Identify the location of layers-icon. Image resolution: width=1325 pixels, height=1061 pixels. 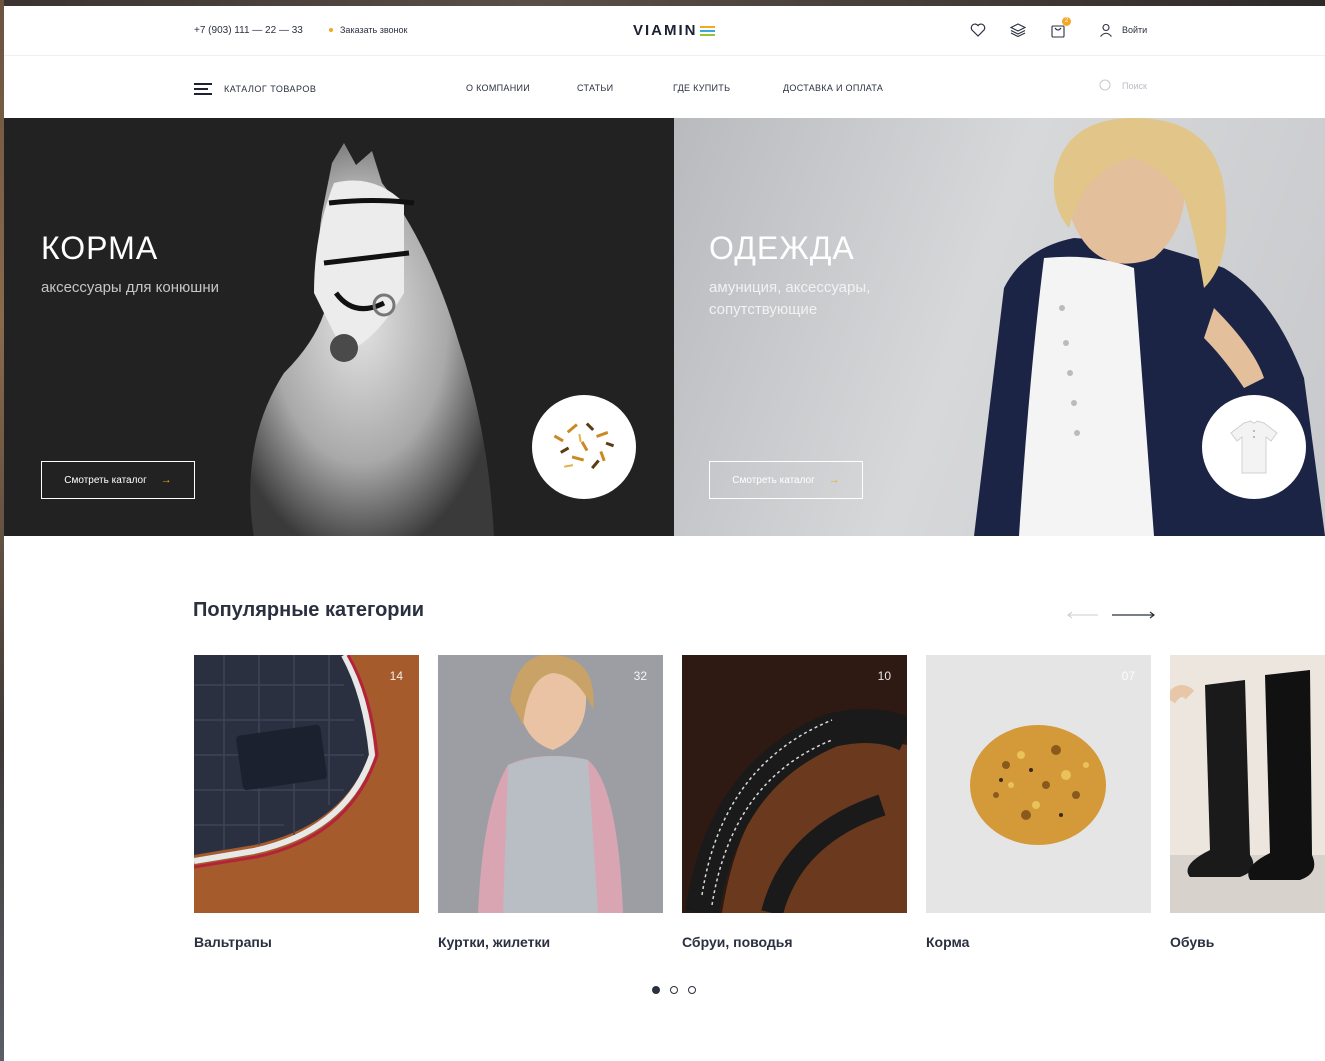
(1018, 30).